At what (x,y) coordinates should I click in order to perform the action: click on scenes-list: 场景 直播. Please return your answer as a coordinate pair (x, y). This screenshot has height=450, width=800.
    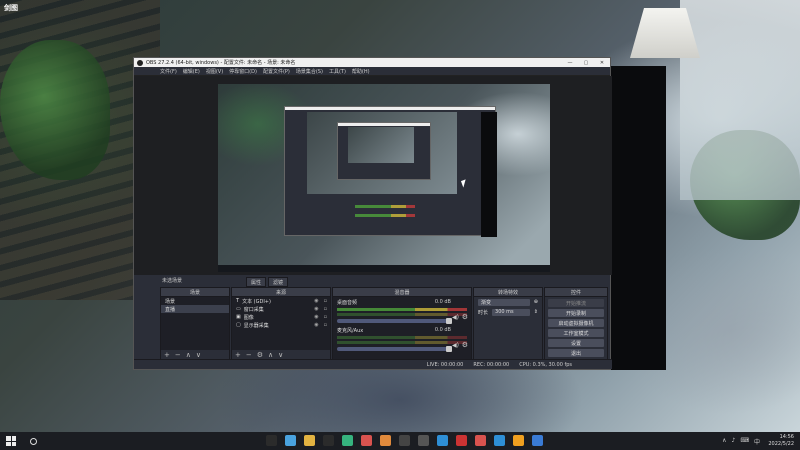
    Looking at the image, I should click on (195, 323).